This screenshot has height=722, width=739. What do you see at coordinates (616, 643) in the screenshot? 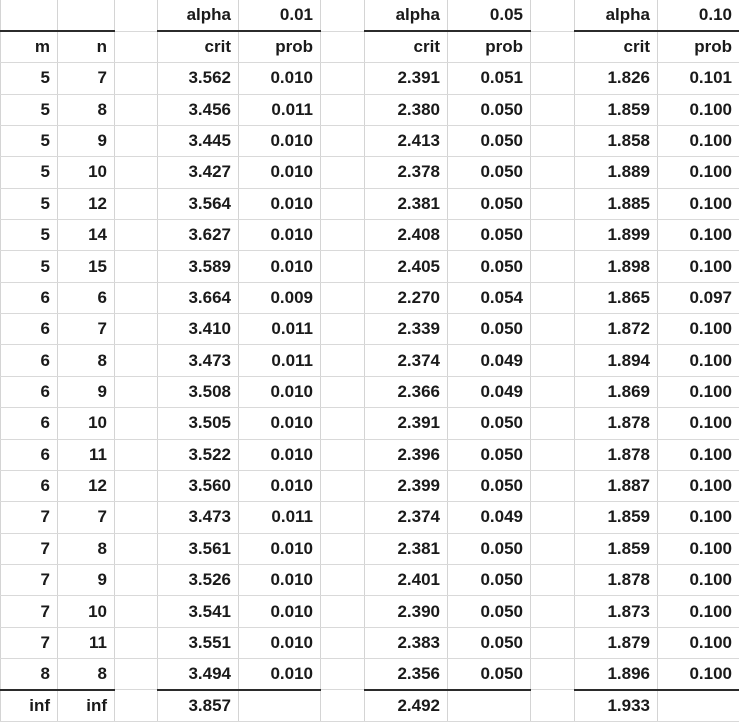
I see `cell-a10_crit: 1.879` at bounding box center [616, 643].